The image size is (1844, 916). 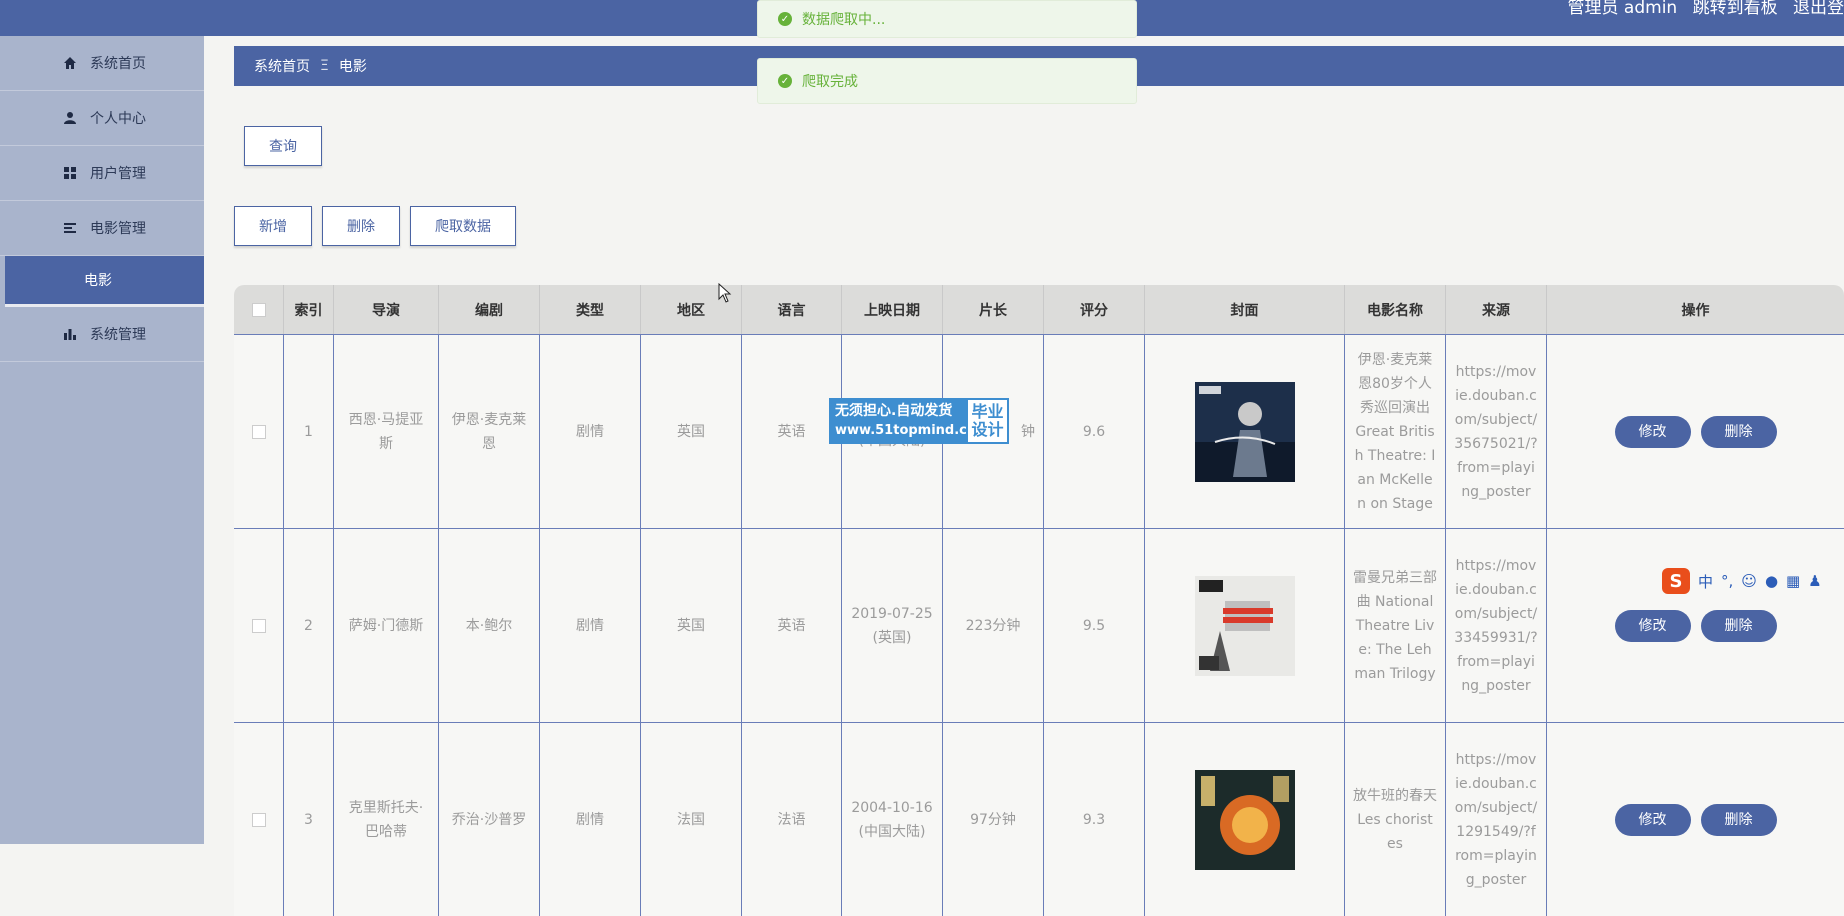 I want to click on cell-director: 萨姆·门德斯, so click(x=386, y=625).